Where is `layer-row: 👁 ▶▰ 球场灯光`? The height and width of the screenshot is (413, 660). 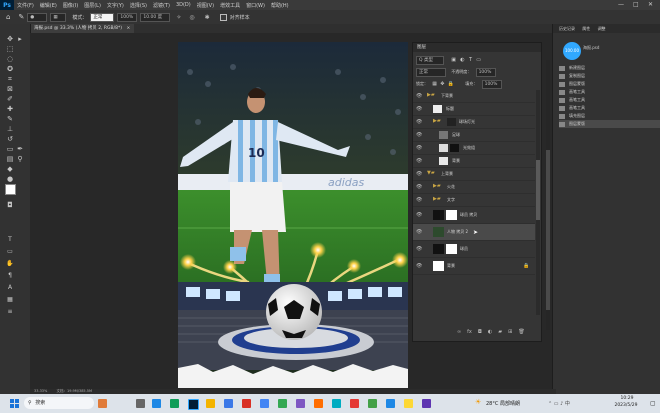 layer-row: 👁 ▶▰ 球场灯光 is located at coordinates (474, 122).